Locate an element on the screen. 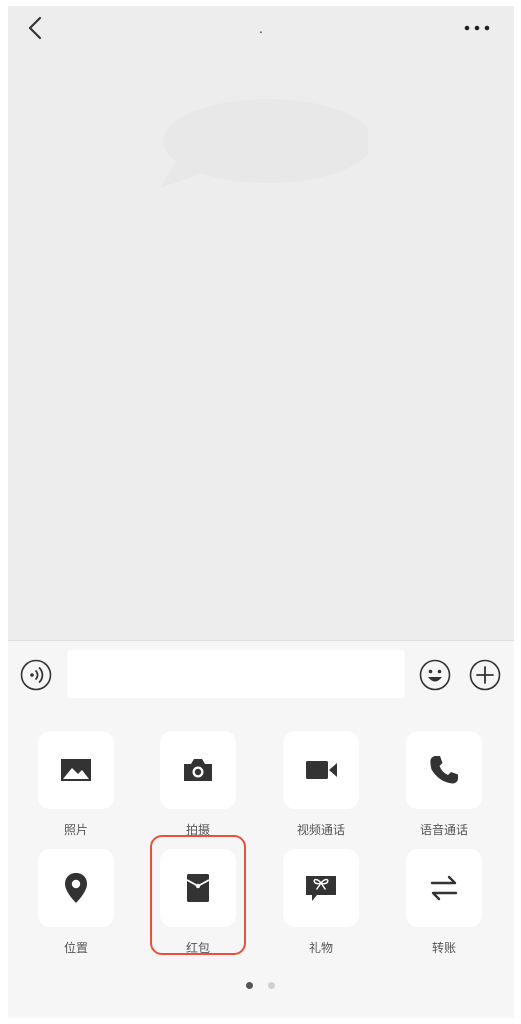  message-input is located at coordinates (236, 674).